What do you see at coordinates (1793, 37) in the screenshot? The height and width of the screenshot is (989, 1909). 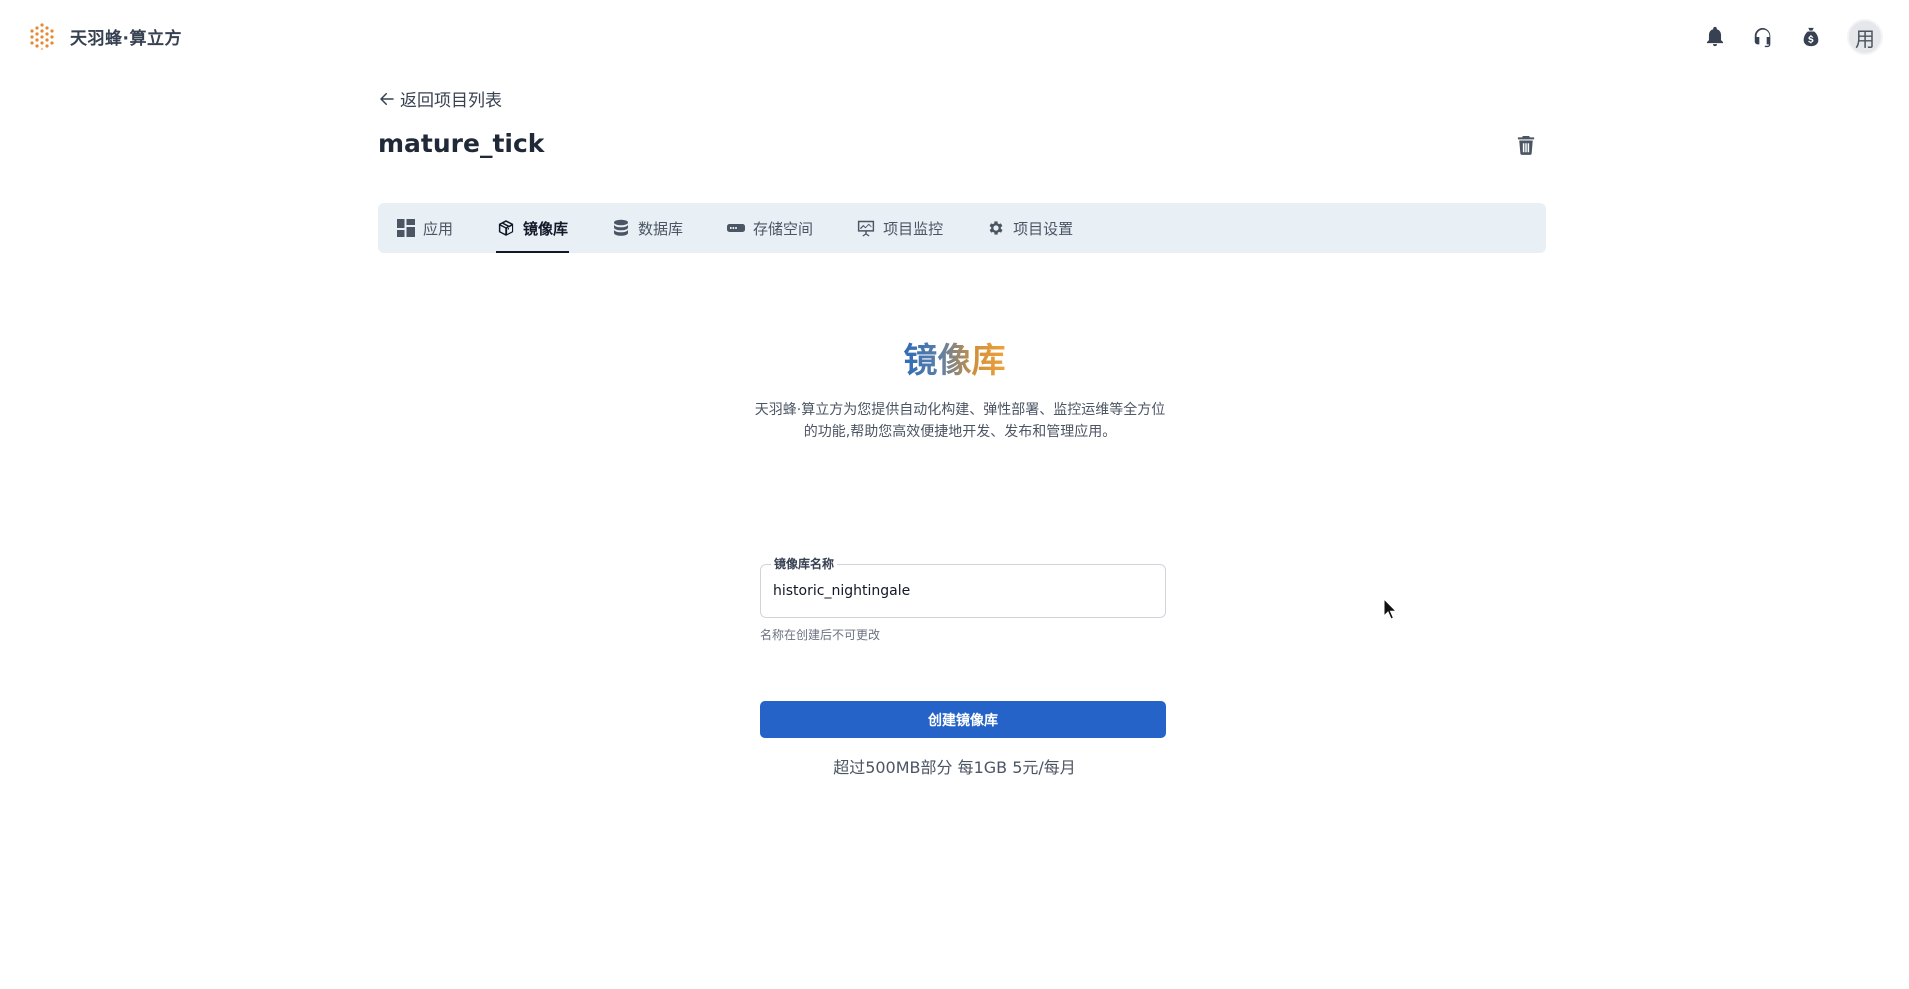 I see `top-actions: 用` at bounding box center [1793, 37].